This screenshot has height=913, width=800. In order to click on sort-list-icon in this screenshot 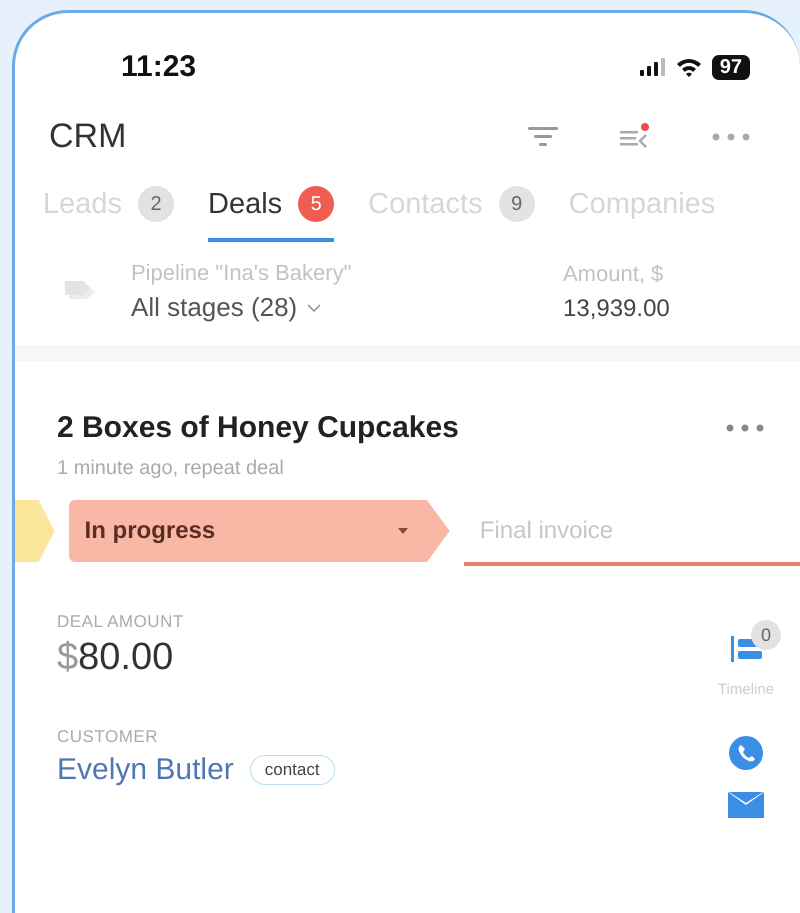, I will do `click(635, 136)`.